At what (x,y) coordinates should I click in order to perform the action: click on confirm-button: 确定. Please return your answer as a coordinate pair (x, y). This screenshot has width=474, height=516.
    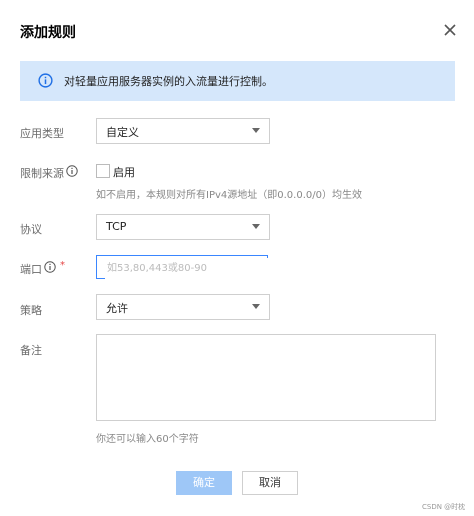
    Looking at the image, I should click on (204, 483).